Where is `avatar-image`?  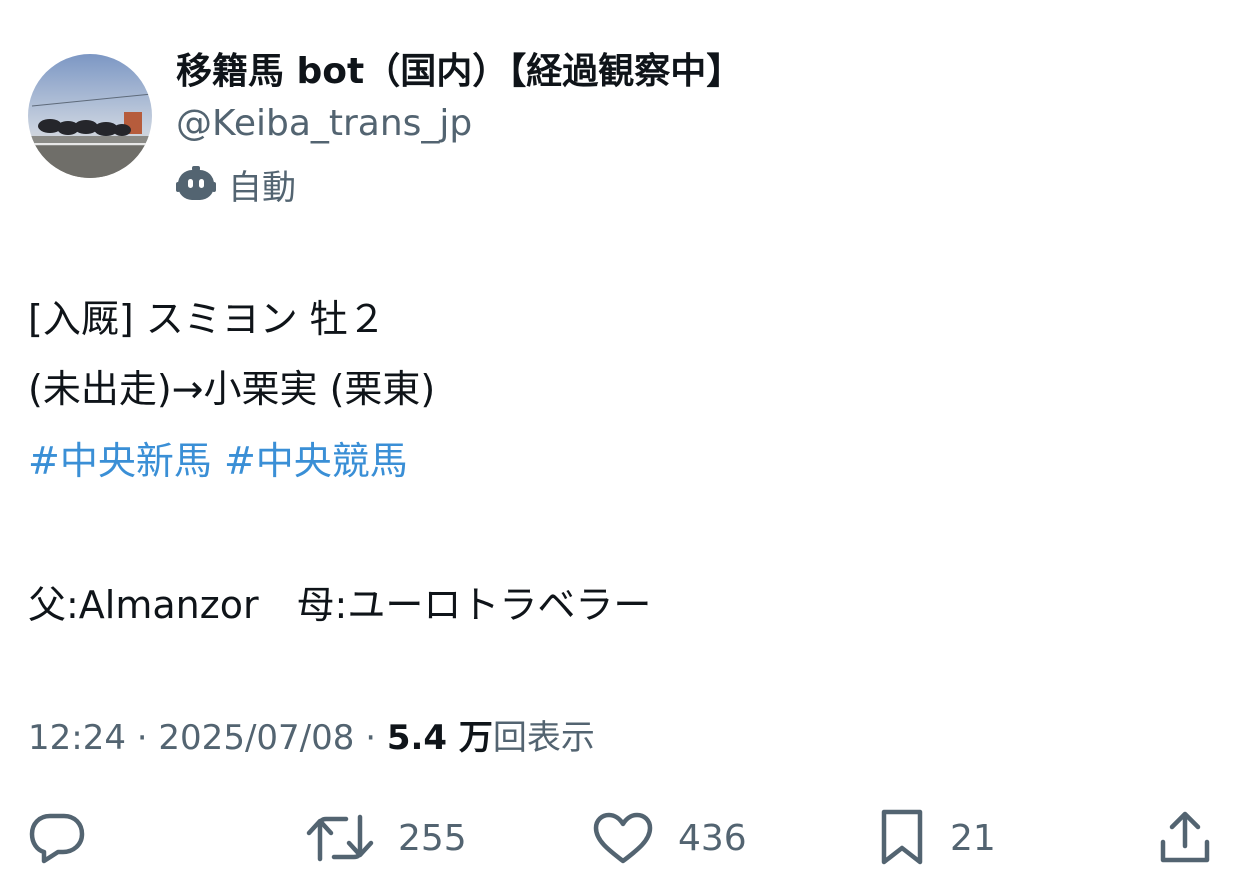
avatar-image is located at coordinates (90, 116).